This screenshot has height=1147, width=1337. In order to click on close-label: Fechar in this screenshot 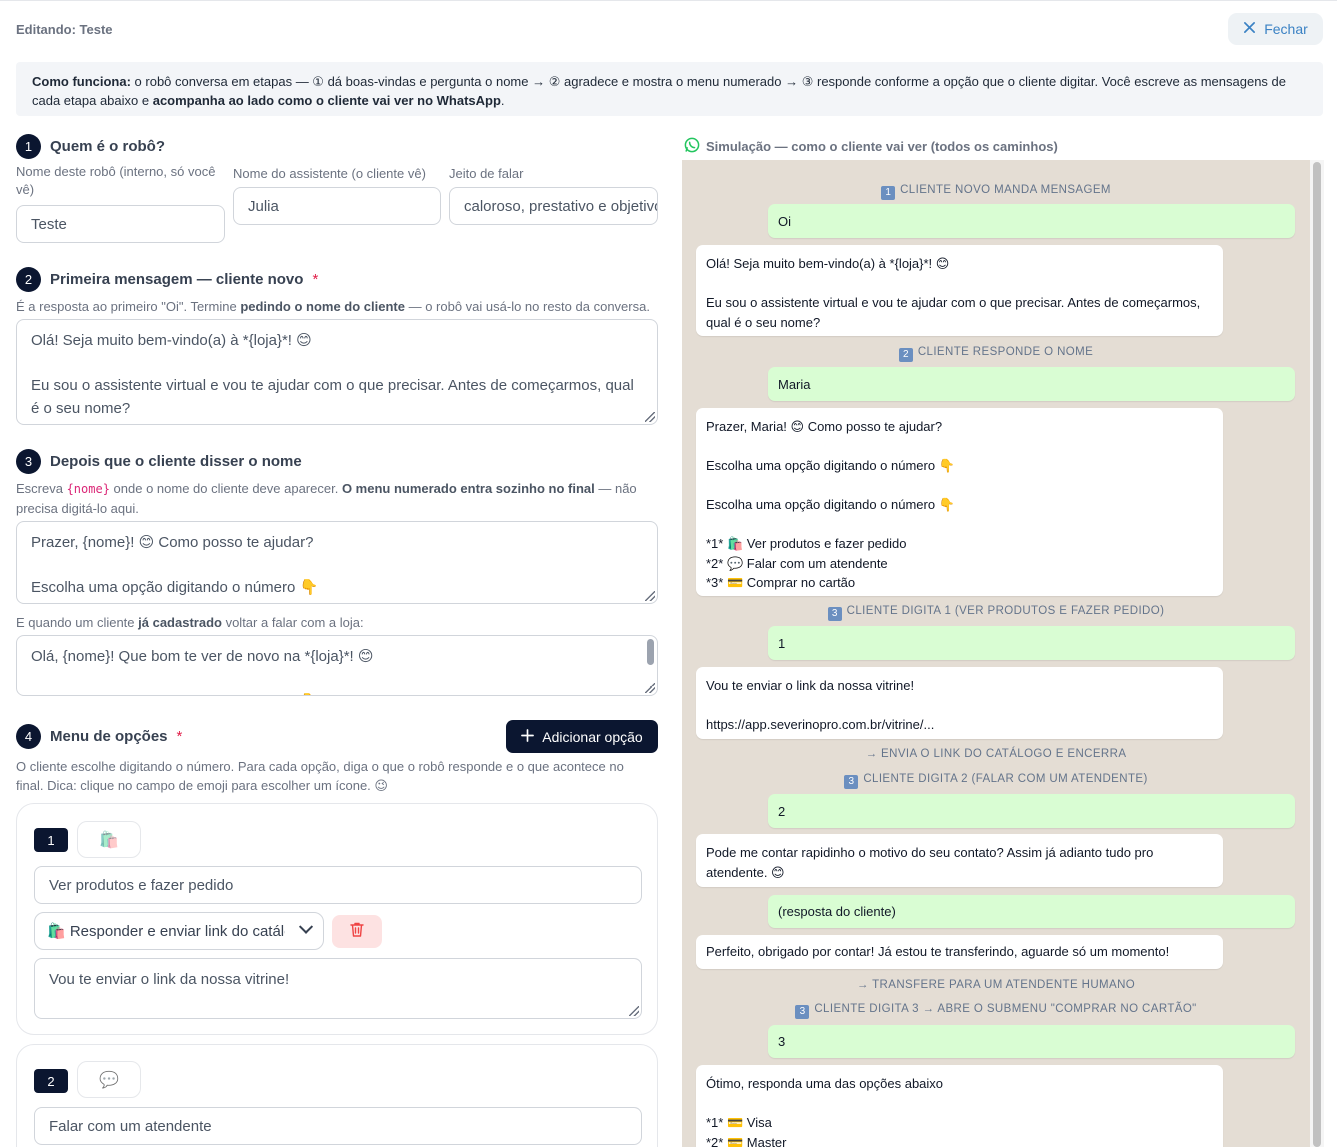, I will do `click(1286, 29)`.